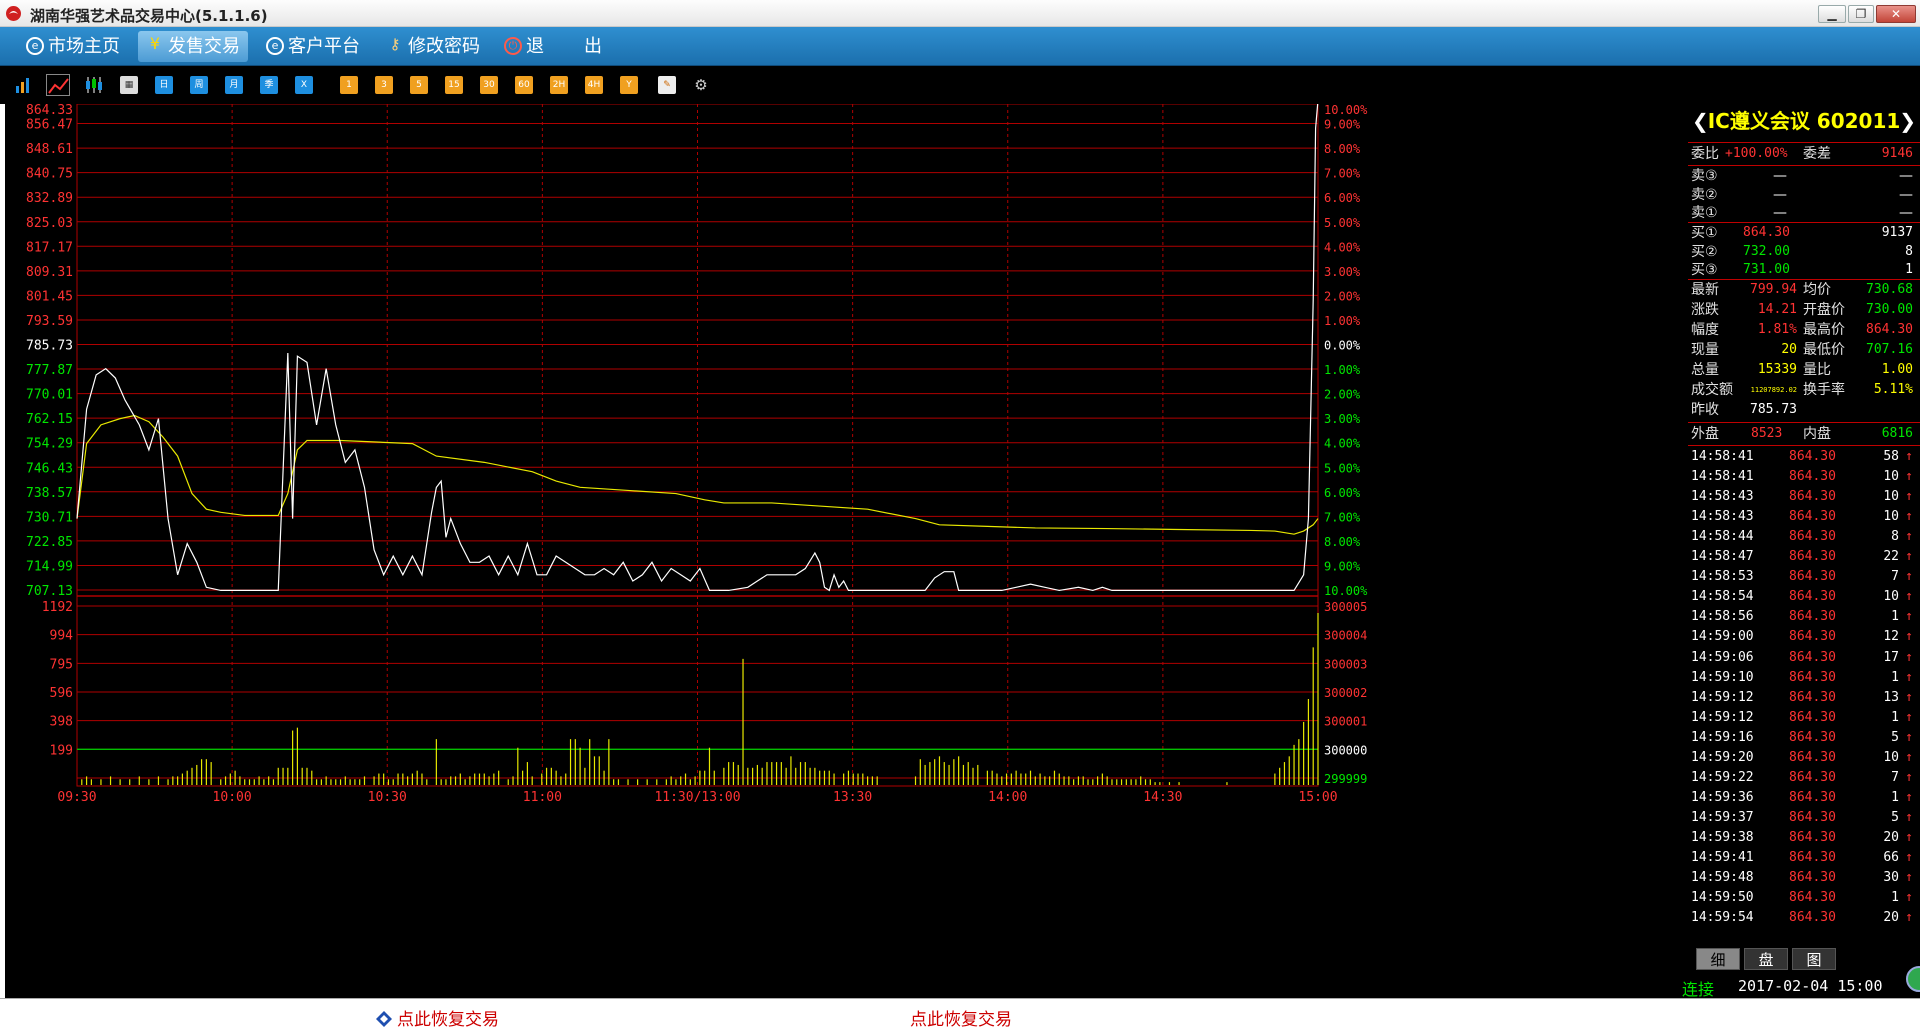  I want to click on tick-row: 14:58:54 864.30 10 ↑, so click(1802, 597).